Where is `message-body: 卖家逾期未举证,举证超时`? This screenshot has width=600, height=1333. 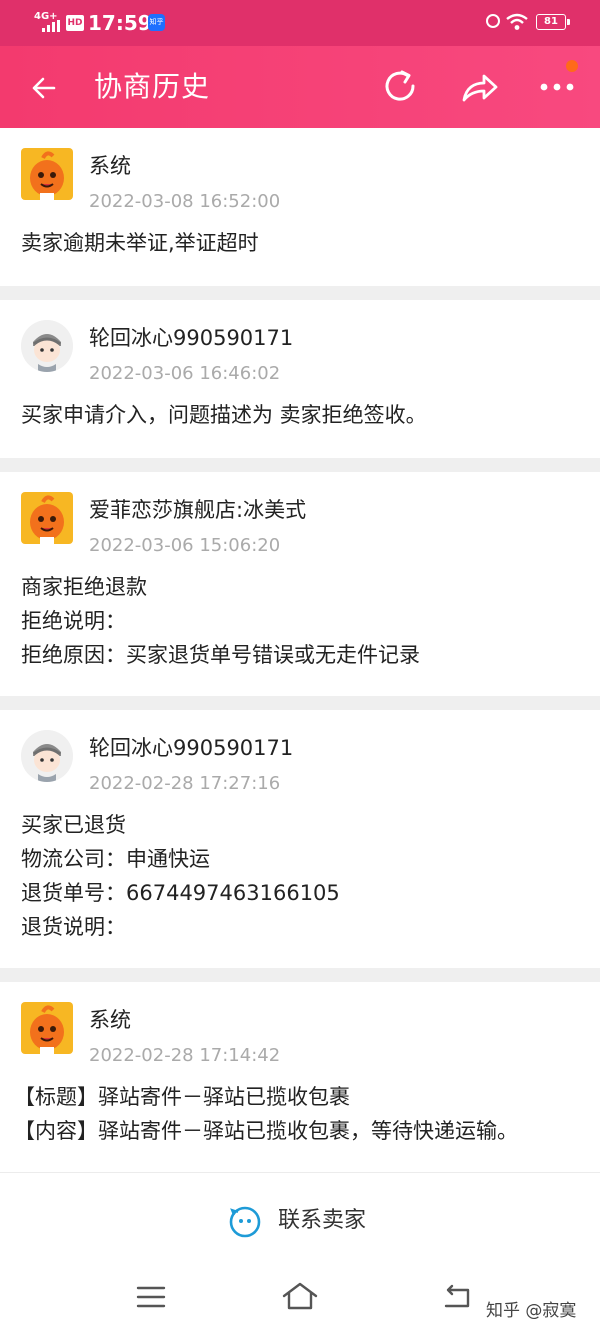
message-body: 卖家逾期未举证,举证超时 is located at coordinates (303, 243).